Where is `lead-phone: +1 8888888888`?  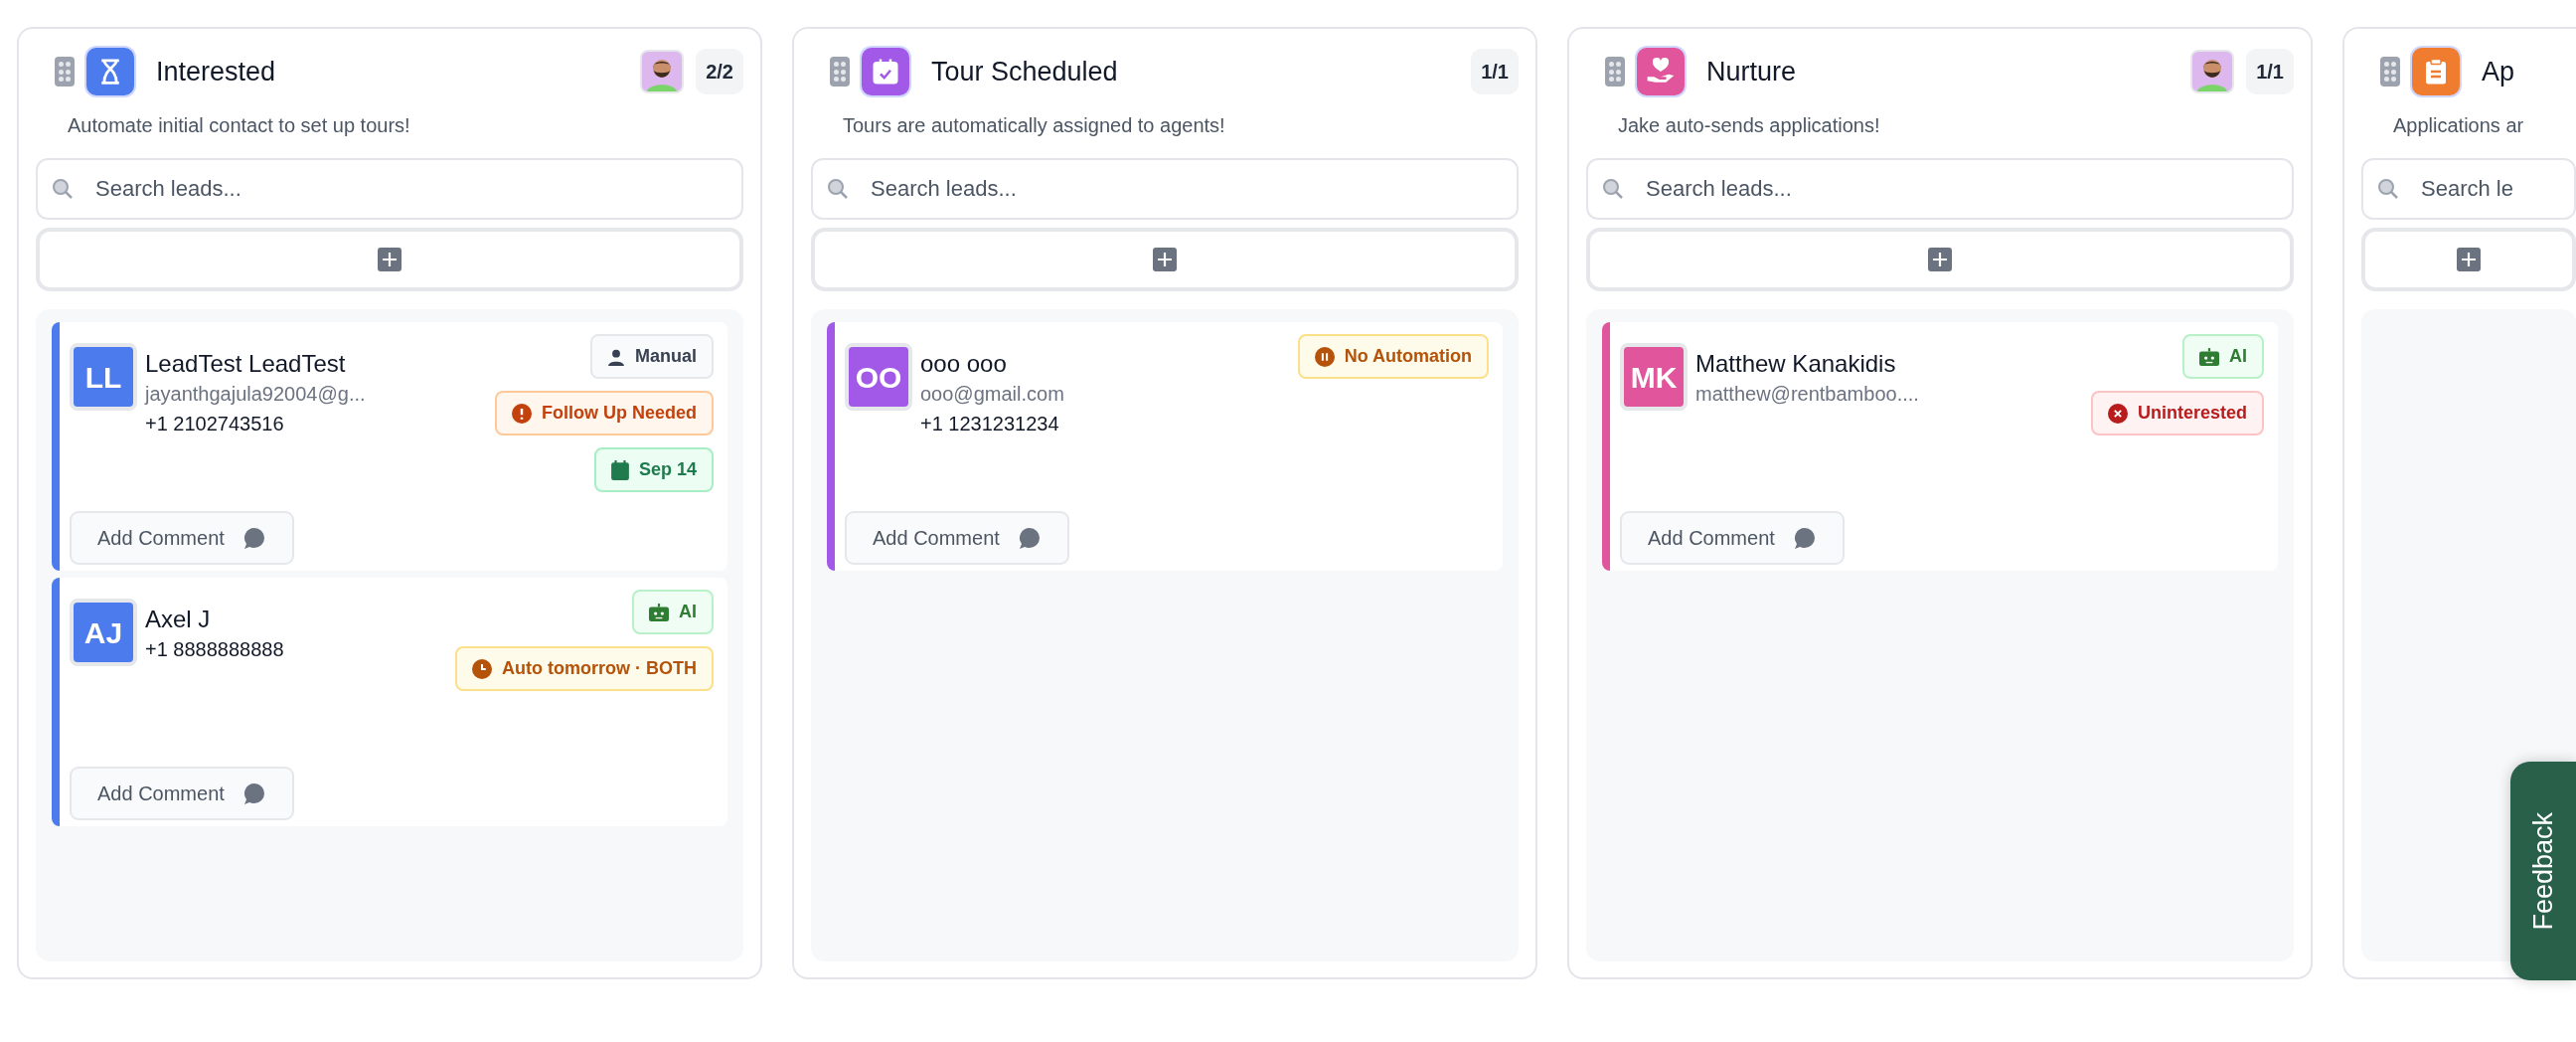 lead-phone: +1 8888888888 is located at coordinates (214, 650).